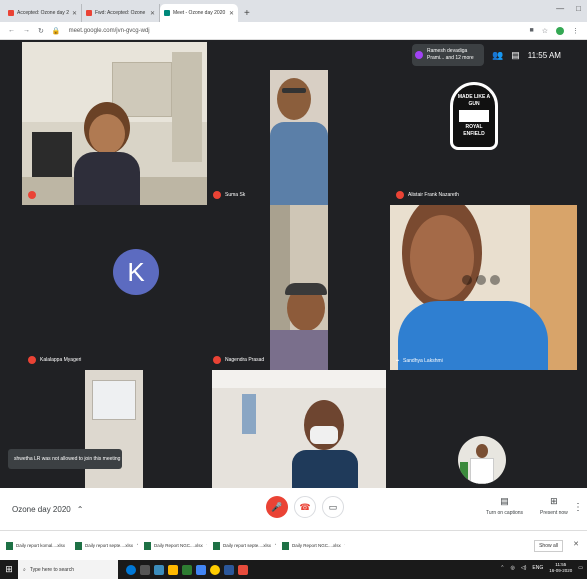 This screenshot has width=587, height=579. Describe the element at coordinates (483, 287) in the screenshot. I see `participant-tile-6: ━ Sandhya Lakshmi` at that location.